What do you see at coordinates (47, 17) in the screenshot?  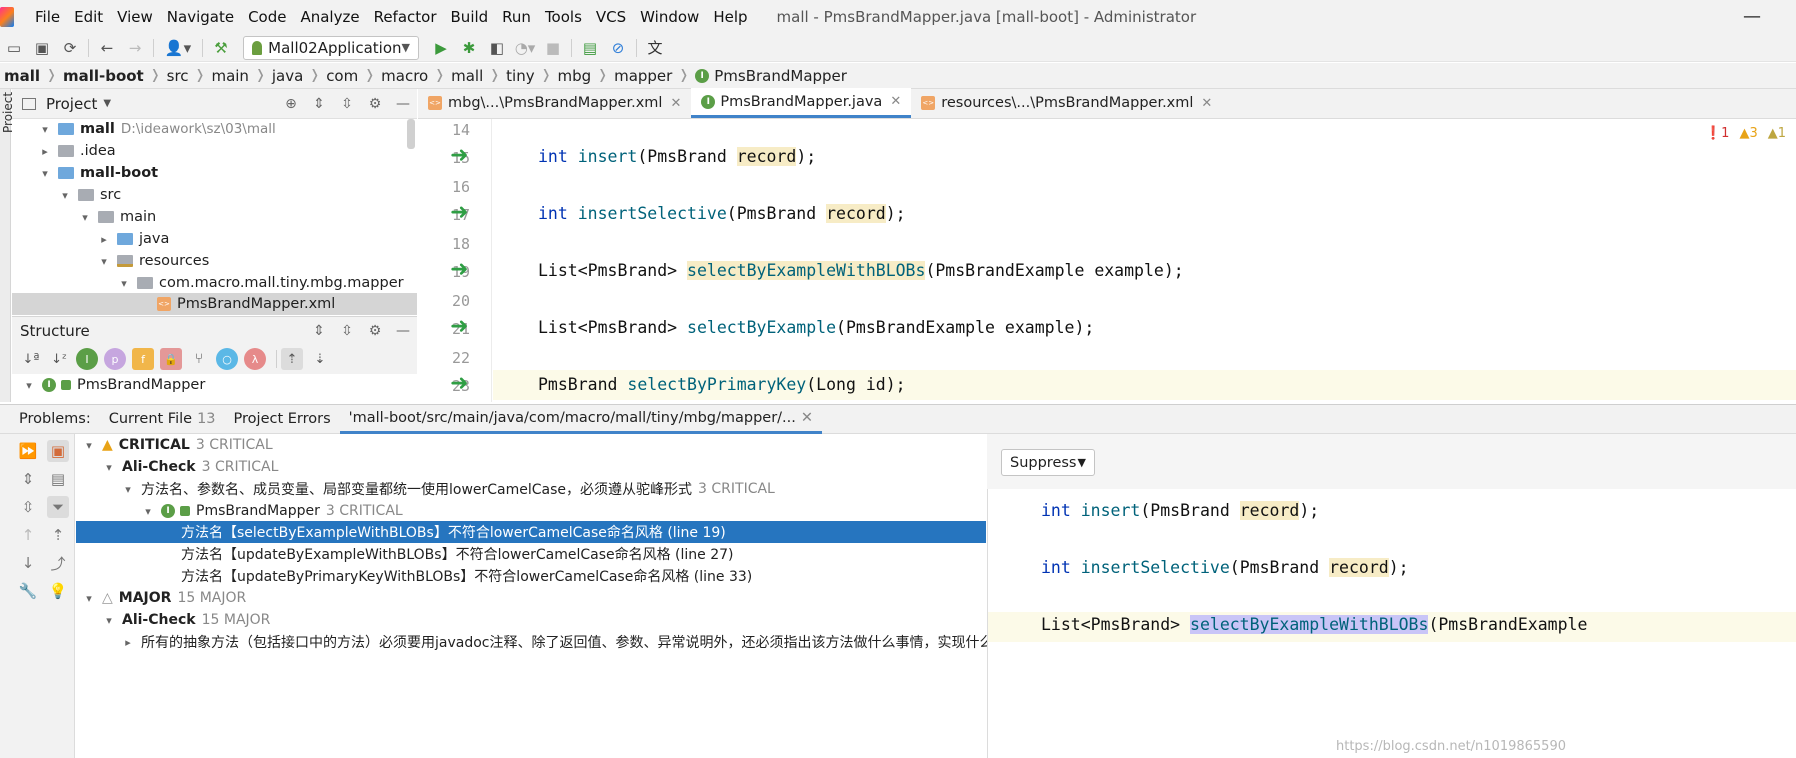 I see `menu-file: File` at bounding box center [47, 17].